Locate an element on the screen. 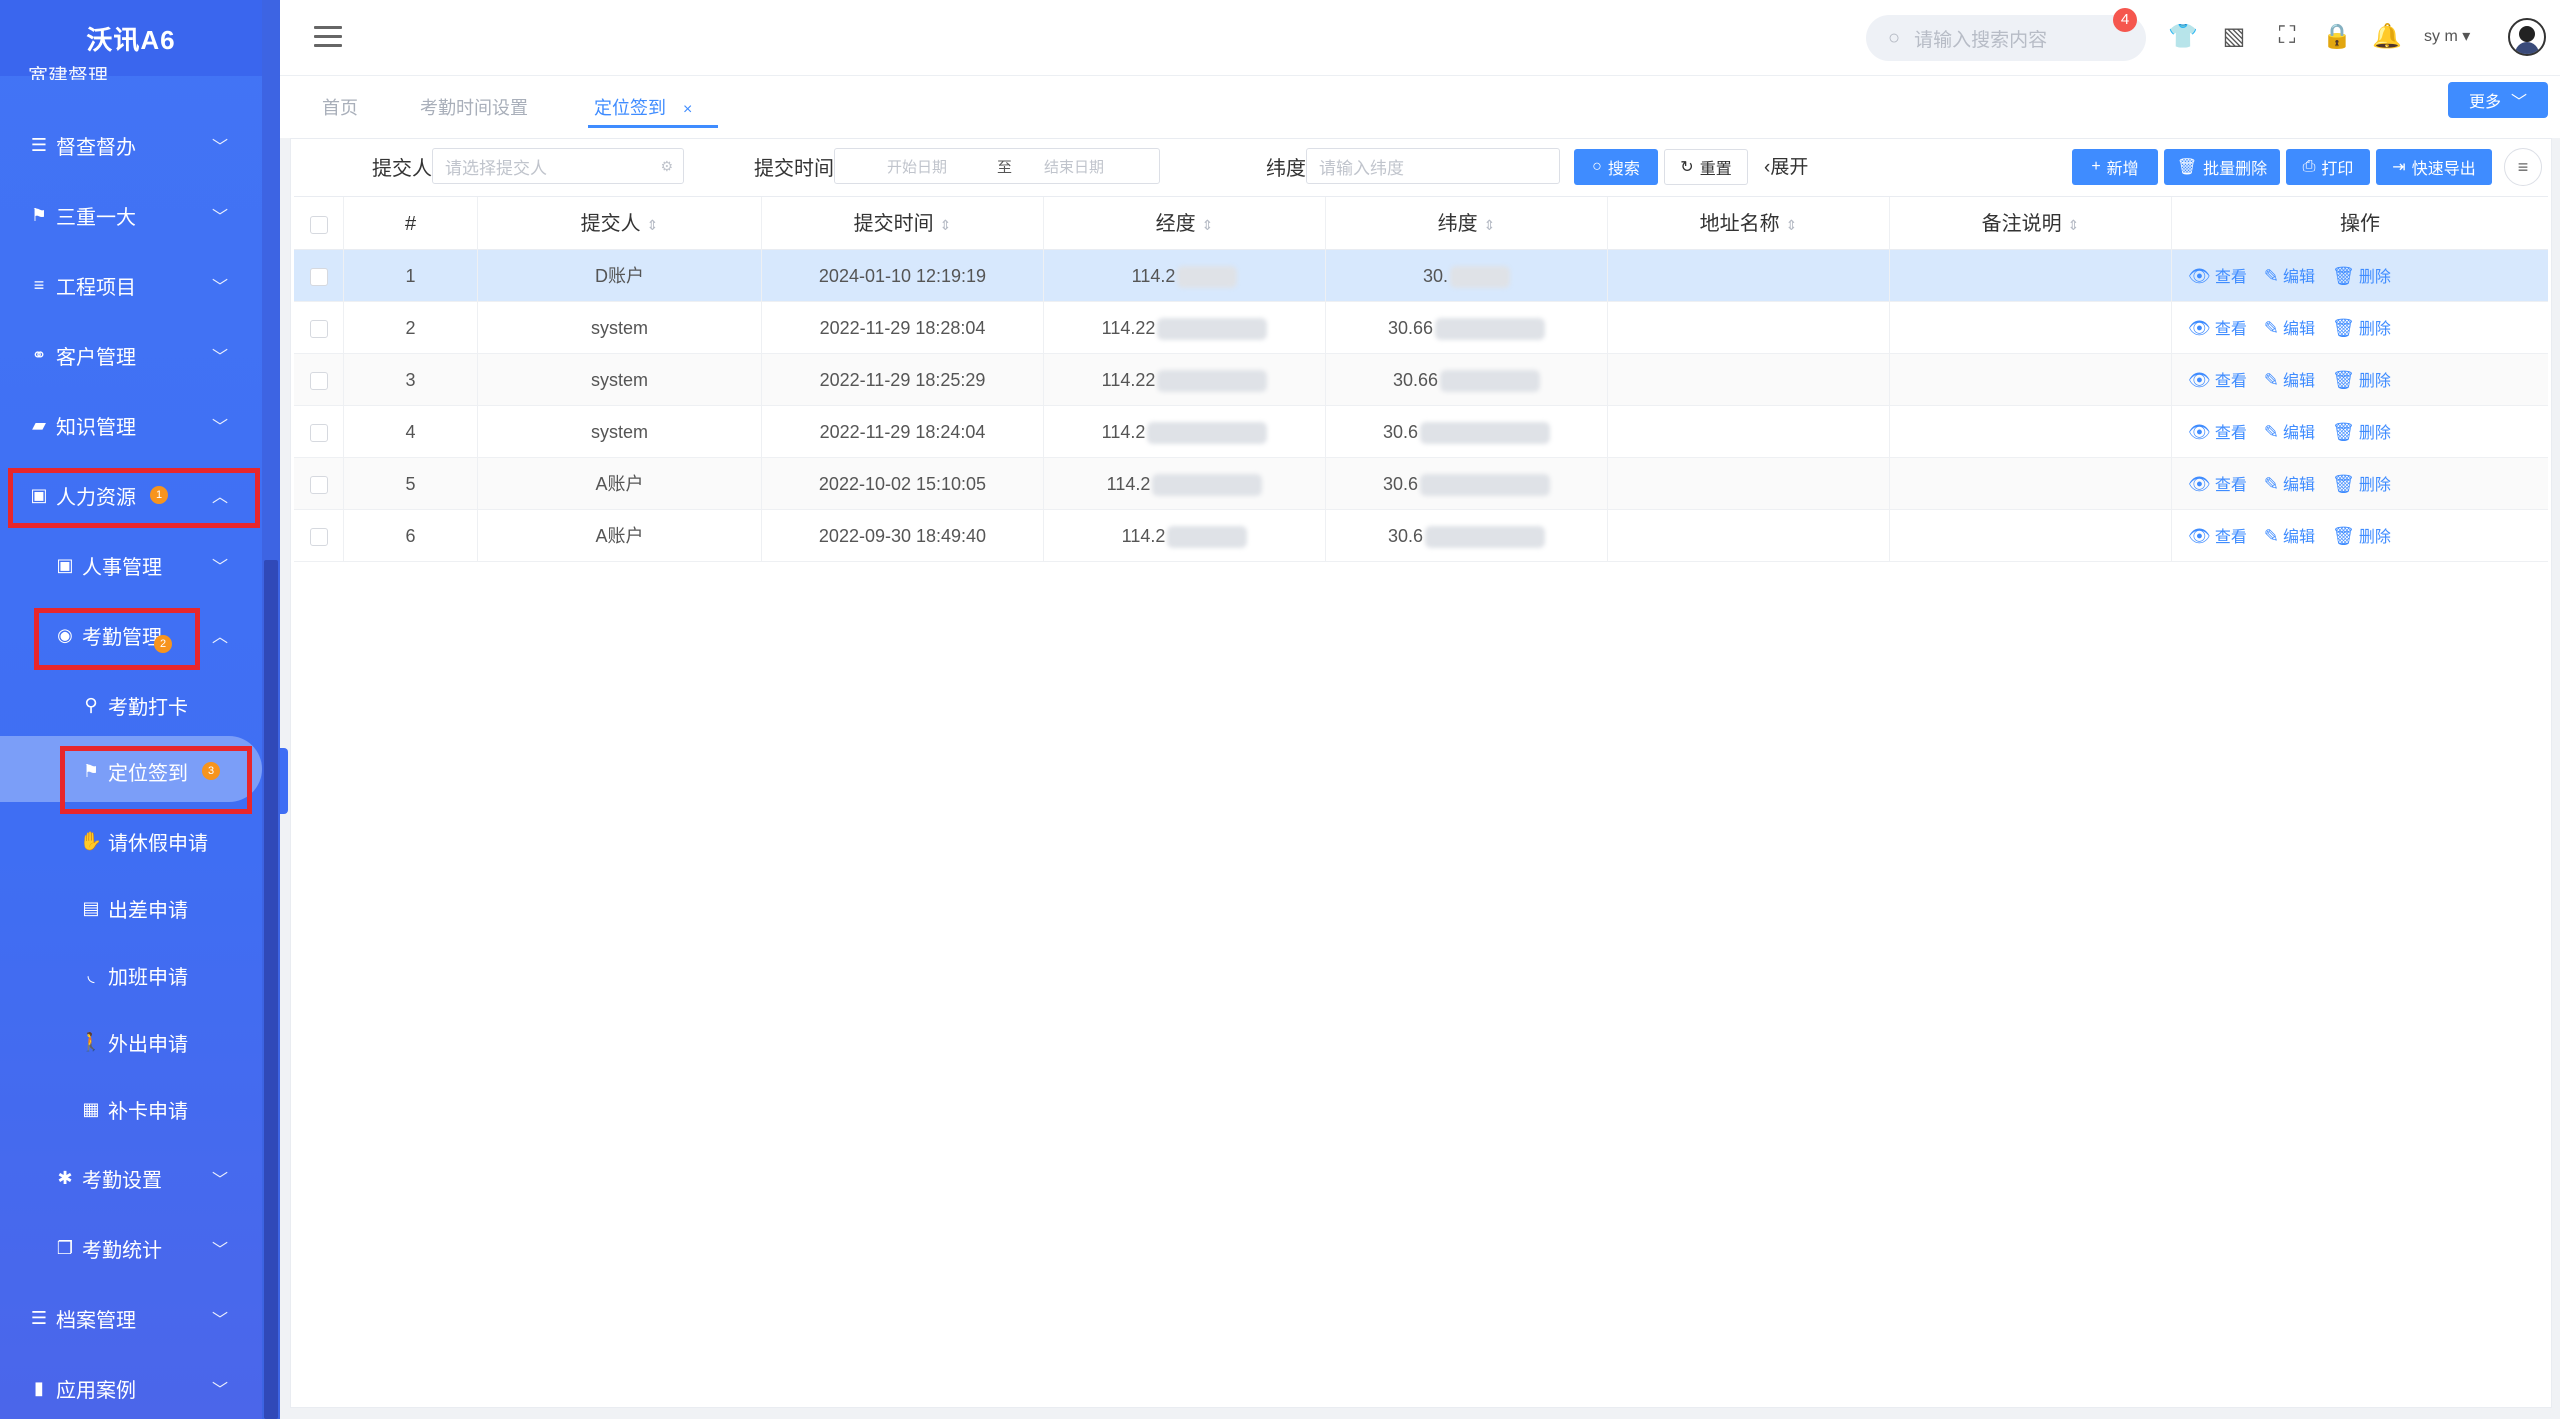  clipped-menu-item: 宽建督理 is located at coordinates (68, 70).